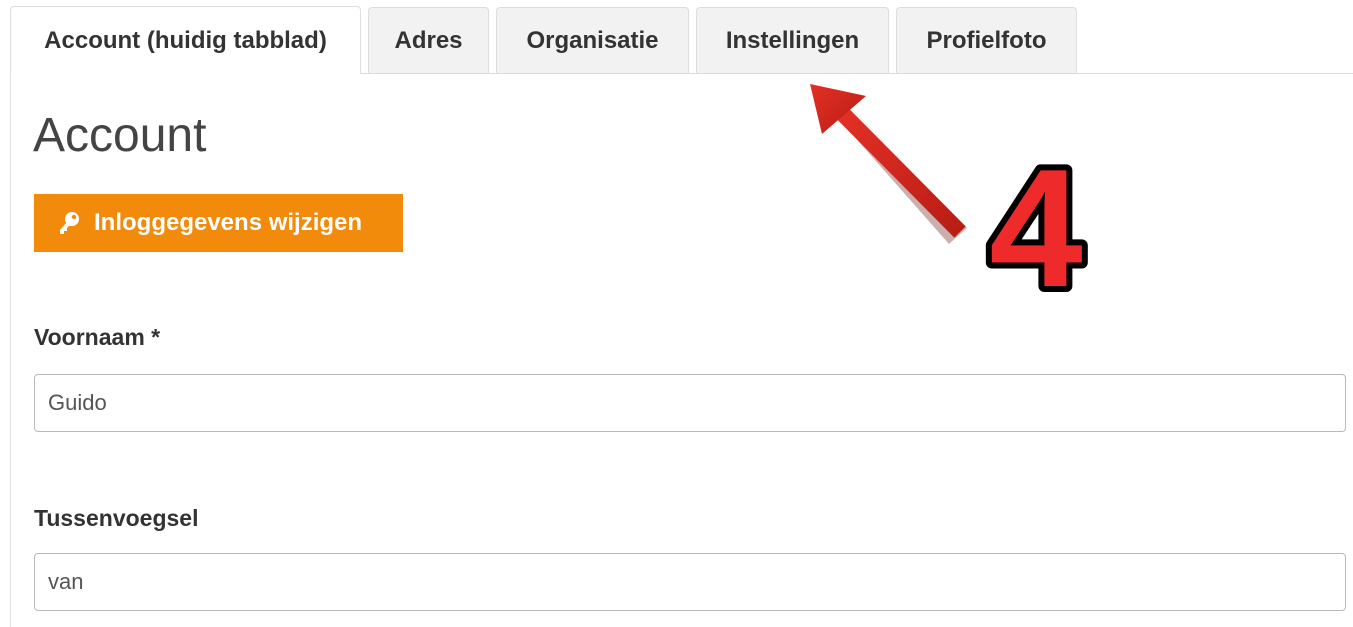 This screenshot has width=1353, height=627. I want to click on page-title: Account, so click(120, 135).